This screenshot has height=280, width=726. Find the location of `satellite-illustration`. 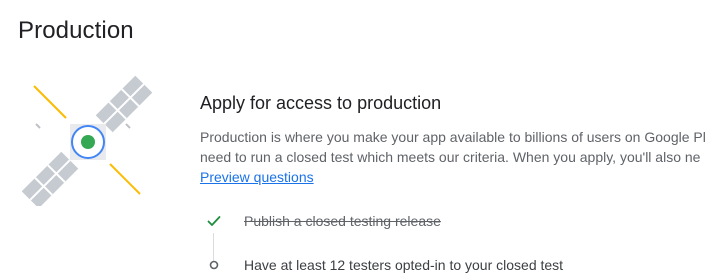

satellite-illustration is located at coordinates (87, 142).